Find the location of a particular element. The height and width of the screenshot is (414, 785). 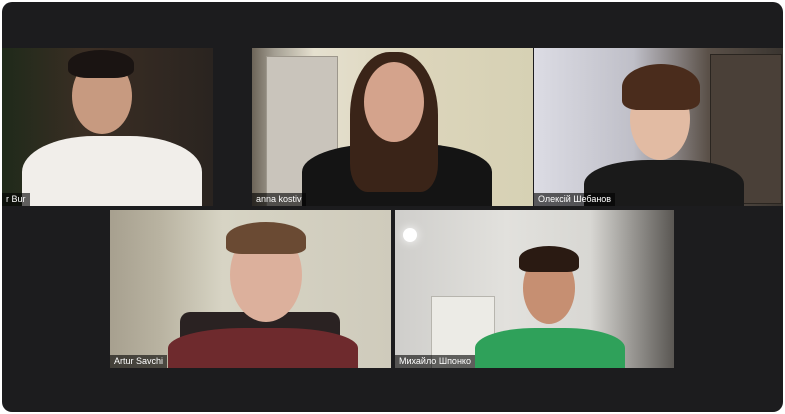

participant-name-label: Олексій Шебанов is located at coordinates (575, 199).